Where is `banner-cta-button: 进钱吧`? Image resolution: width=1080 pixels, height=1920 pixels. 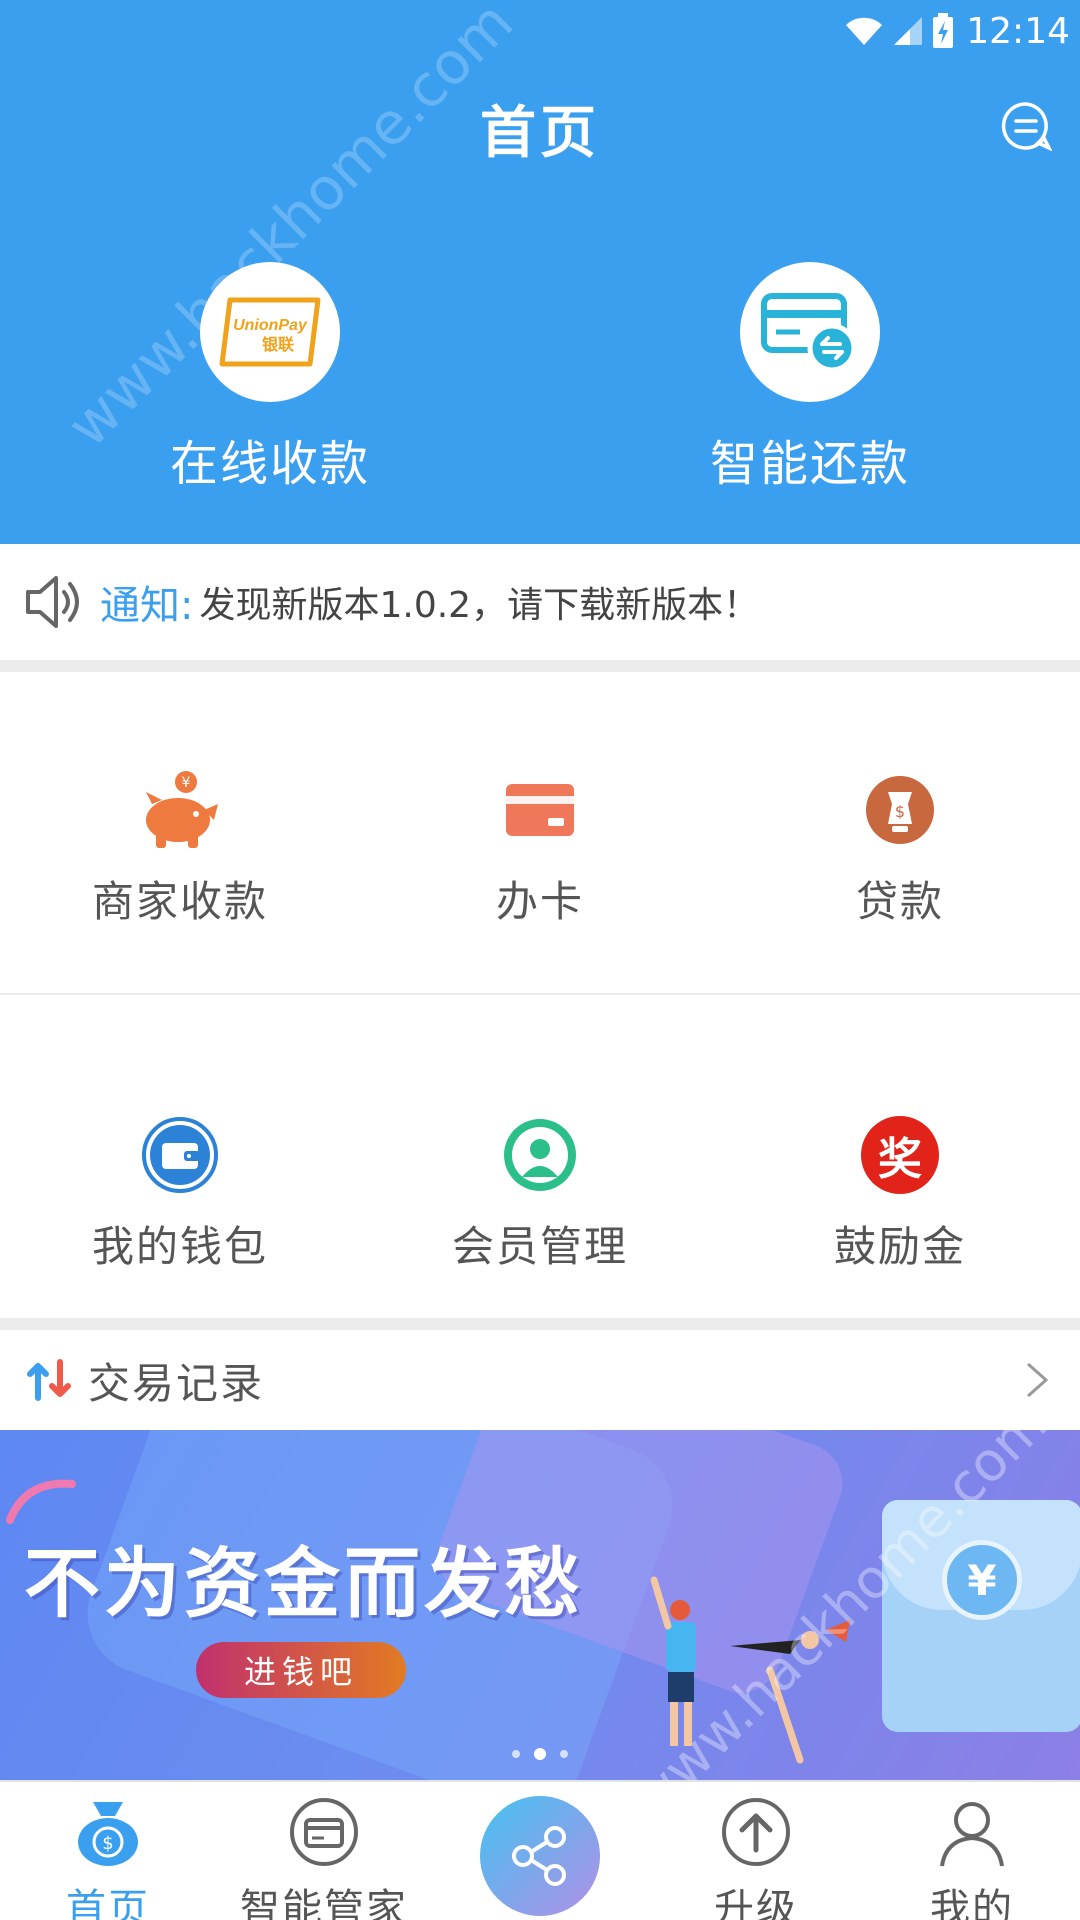
banner-cta-button: 进钱吧 is located at coordinates (301, 1670).